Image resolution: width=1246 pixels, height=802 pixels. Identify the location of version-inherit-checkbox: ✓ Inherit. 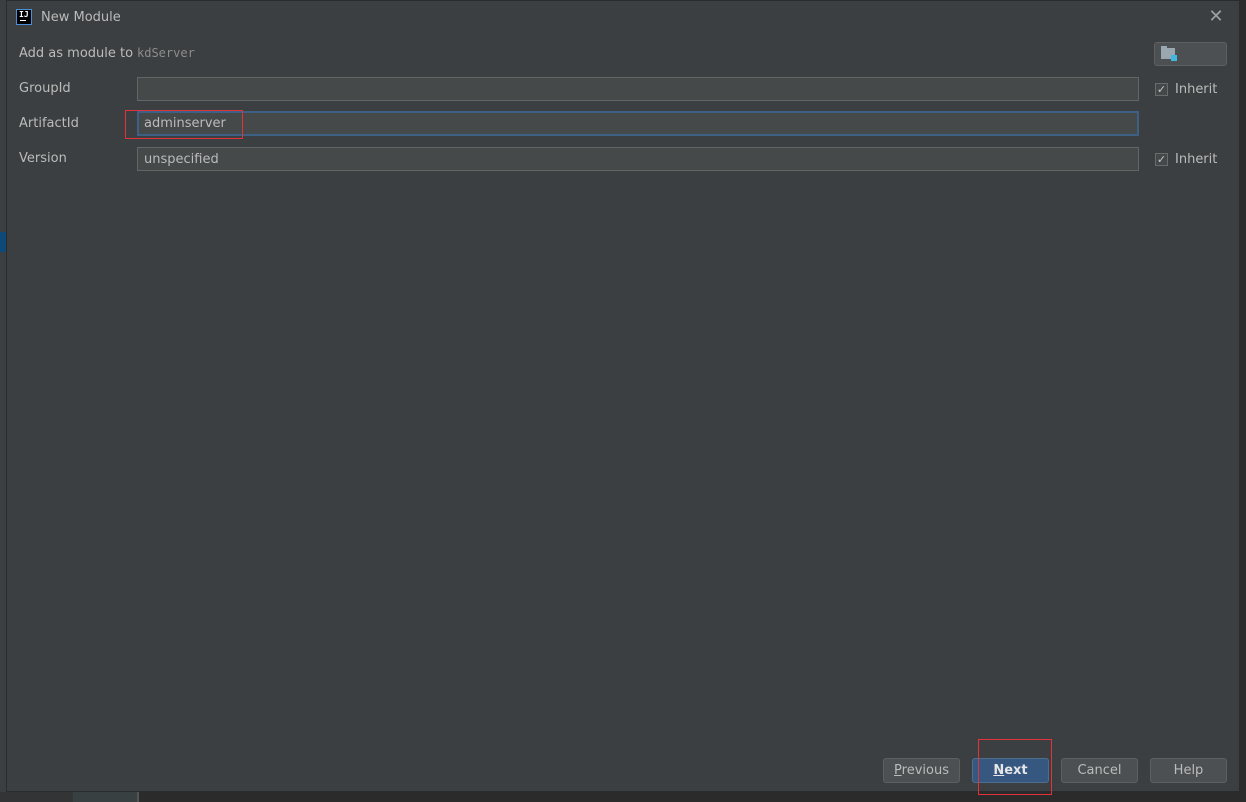
(1186, 159).